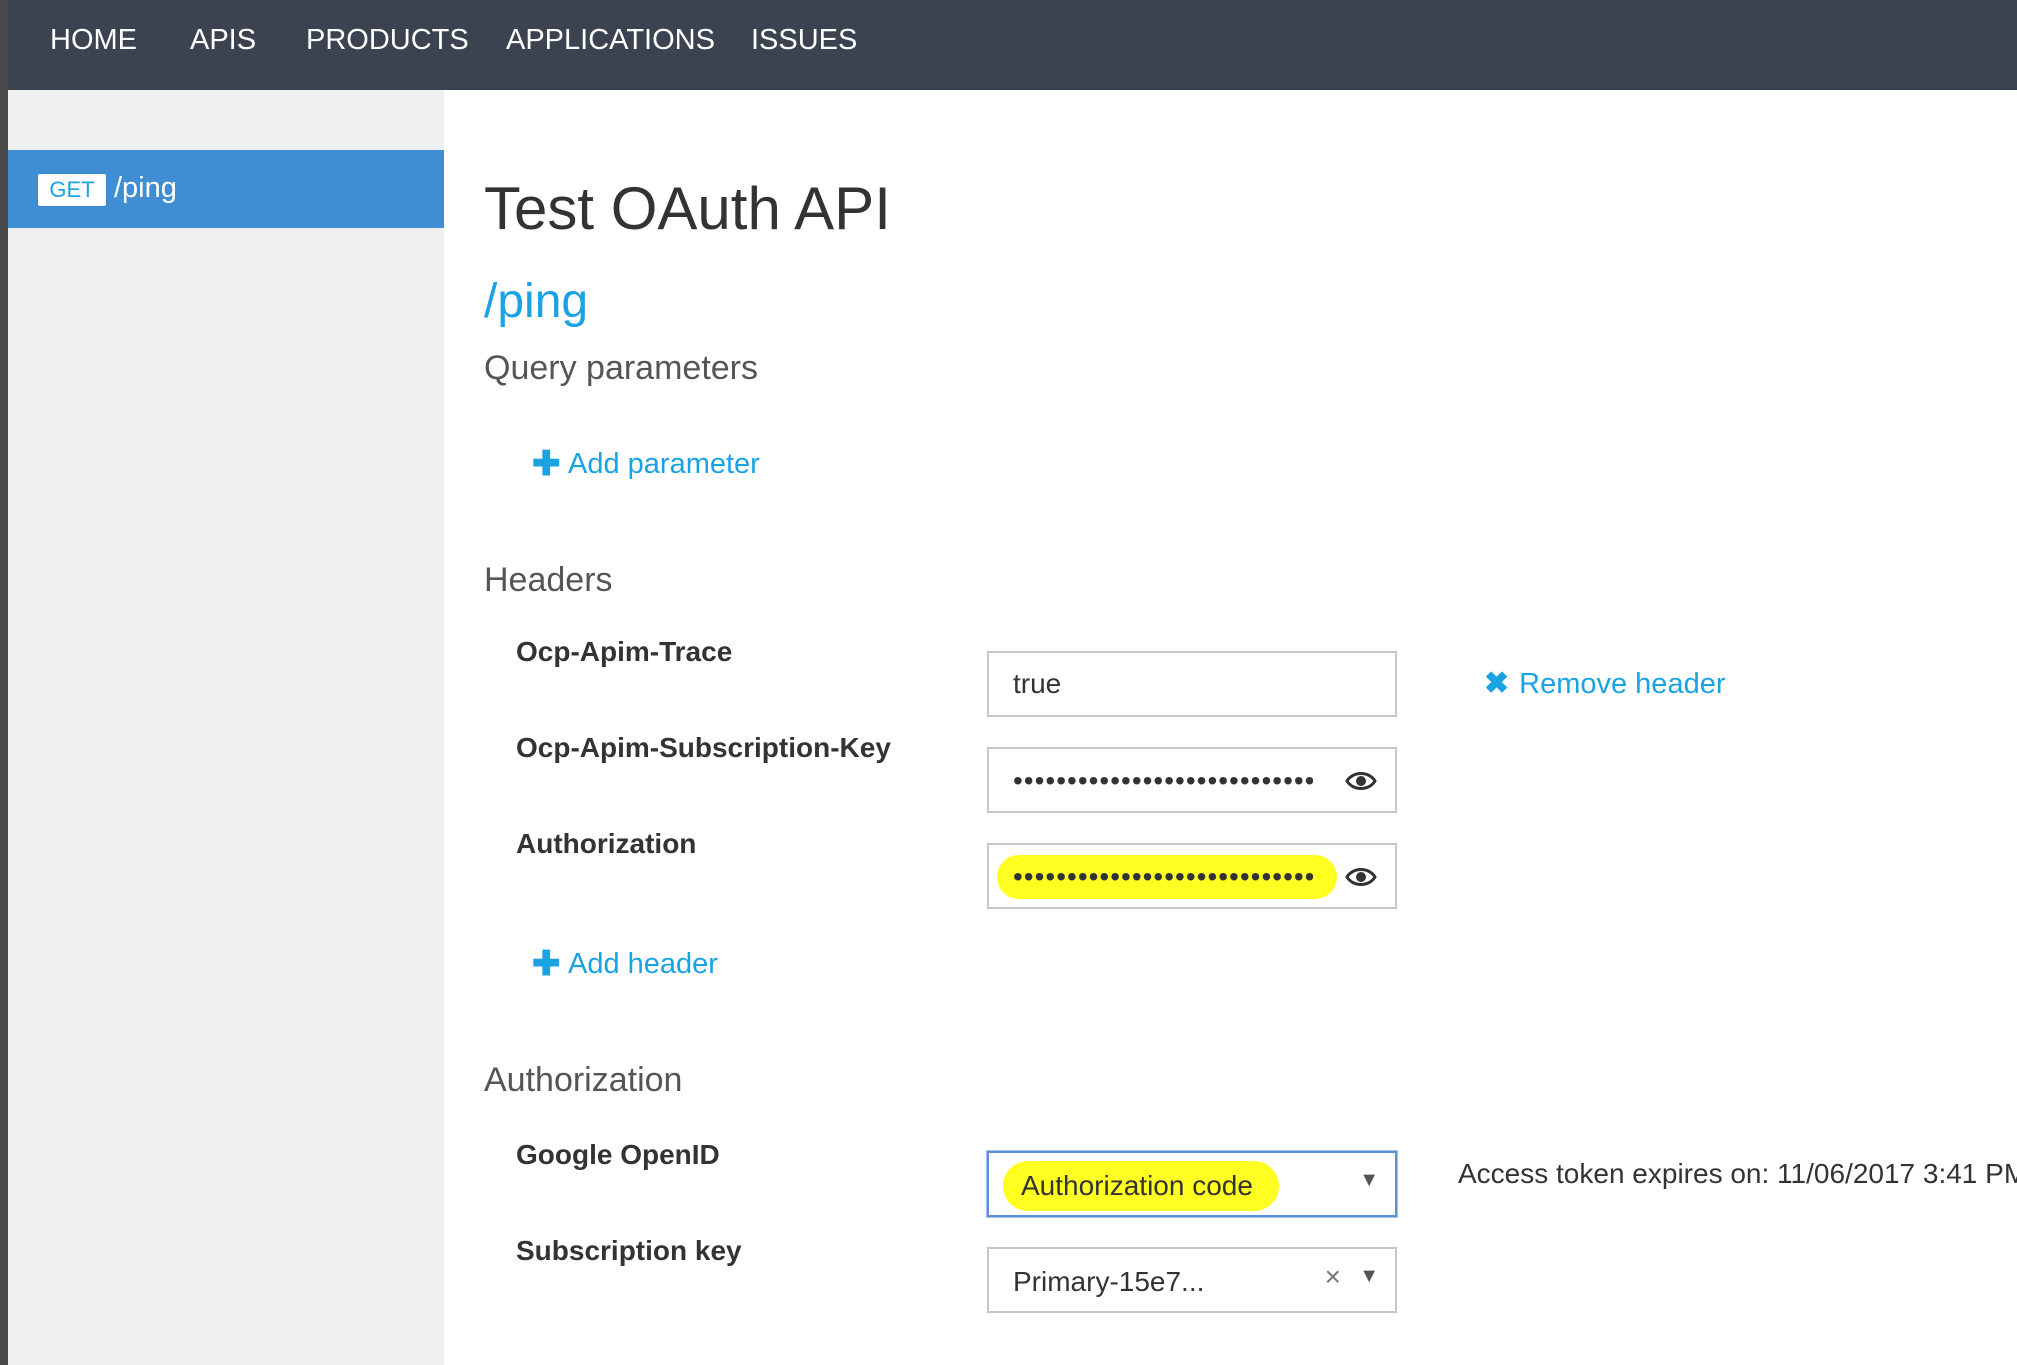 This screenshot has width=2017, height=1365. Describe the element at coordinates (4, 682) in the screenshot. I see `window-edge` at that location.